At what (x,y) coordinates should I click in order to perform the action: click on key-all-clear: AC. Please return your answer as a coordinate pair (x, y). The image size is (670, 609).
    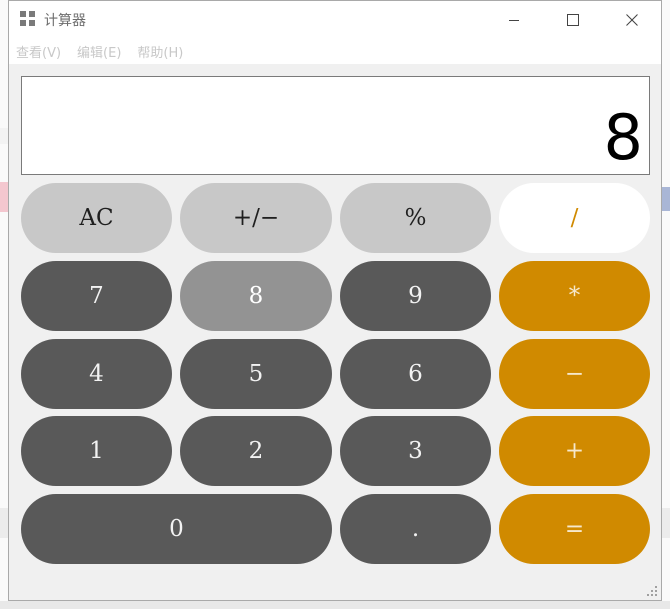
    Looking at the image, I should click on (96, 218).